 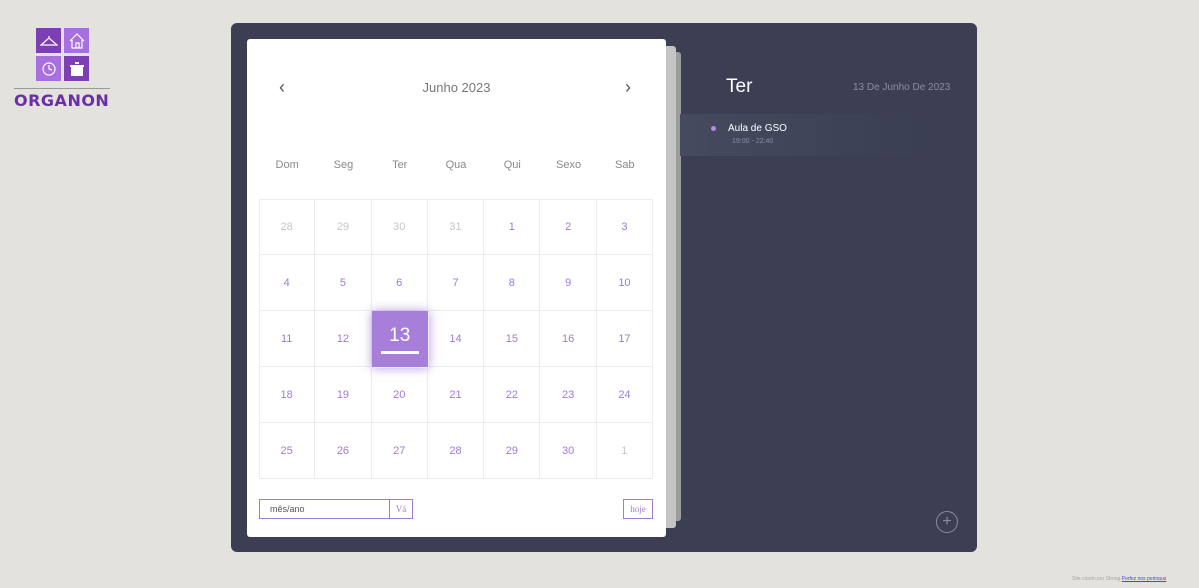 I want to click on weekday-header: Dom Seg Ter Qua Qui Sexo Sab, so click(x=456, y=165).